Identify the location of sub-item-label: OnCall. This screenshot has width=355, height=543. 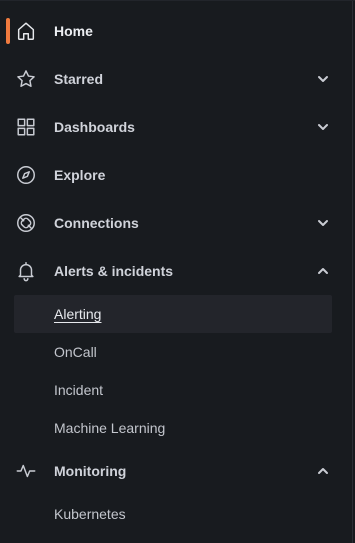
(75, 352).